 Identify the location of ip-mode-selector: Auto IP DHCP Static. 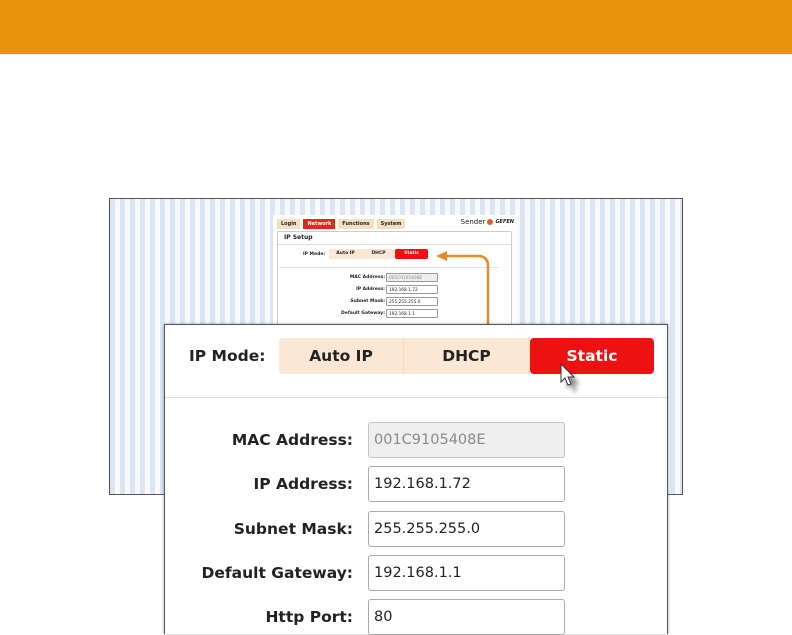
(466, 356).